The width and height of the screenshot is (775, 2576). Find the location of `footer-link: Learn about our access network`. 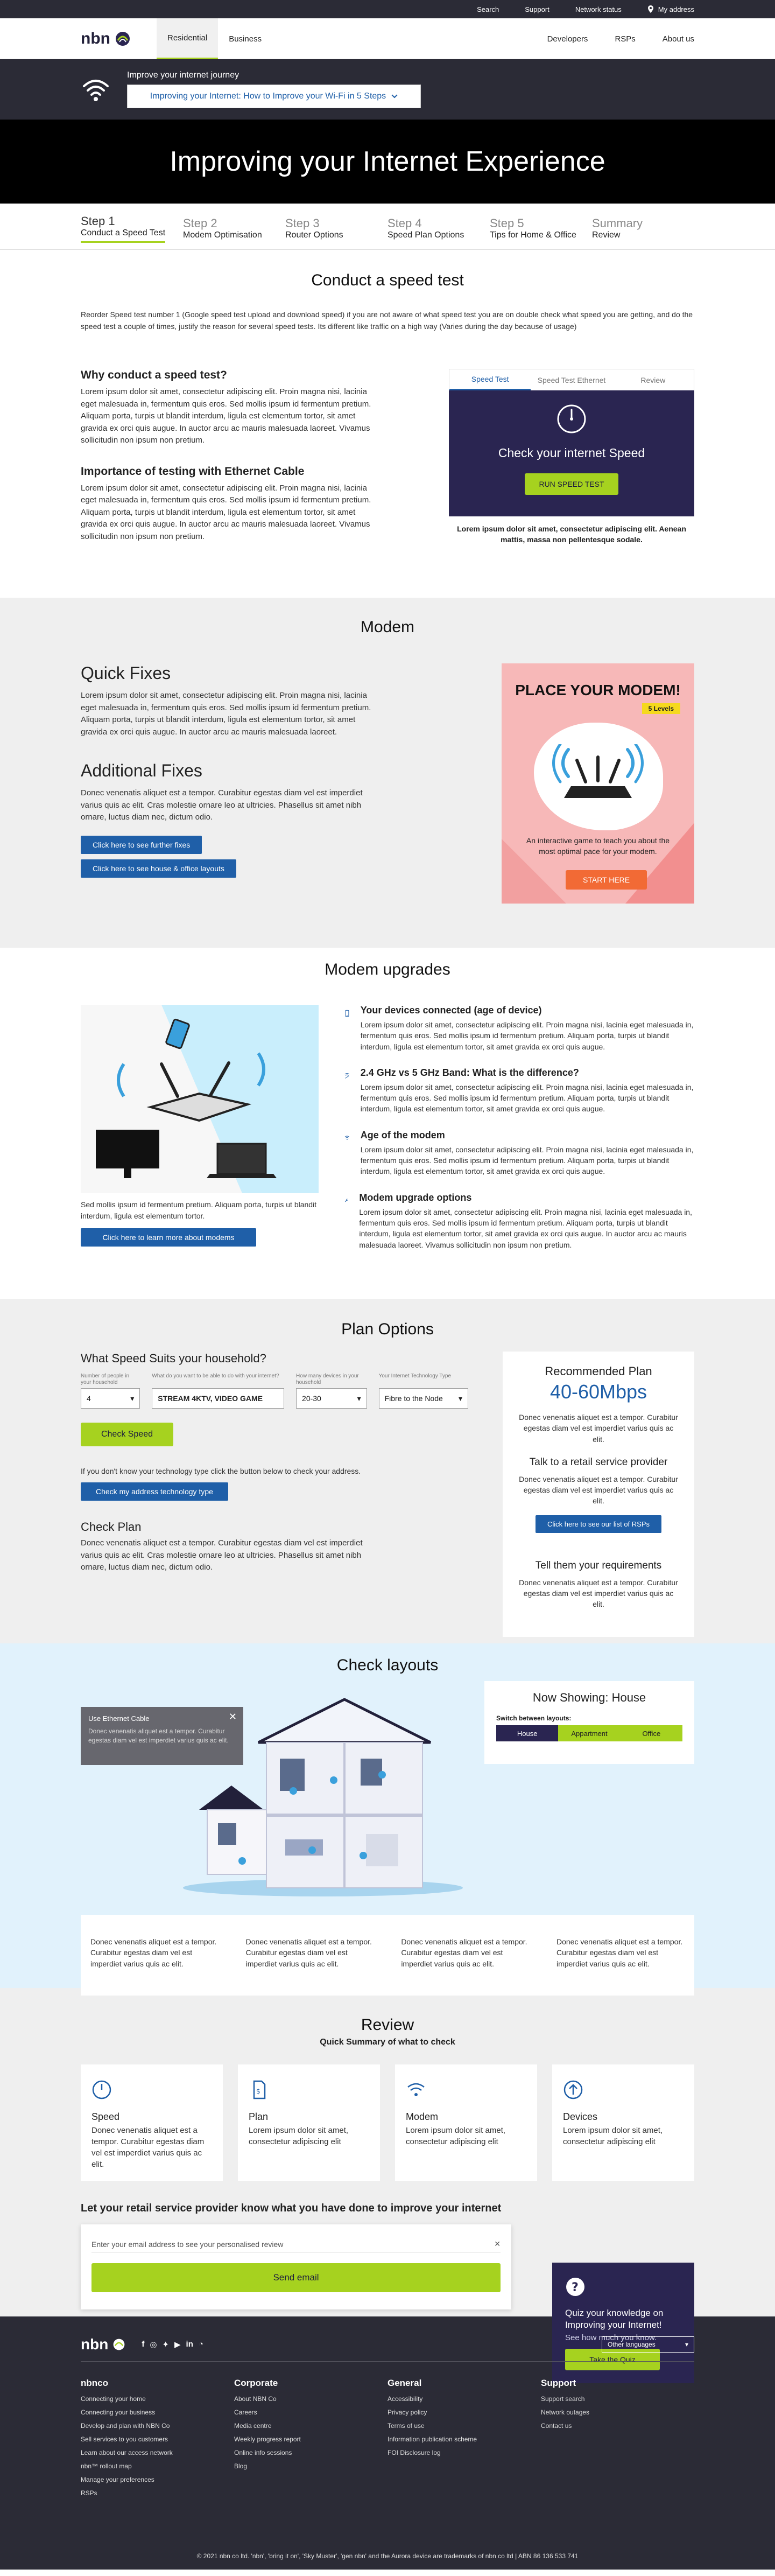

footer-link: Learn about our access network is located at coordinates (157, 2452).